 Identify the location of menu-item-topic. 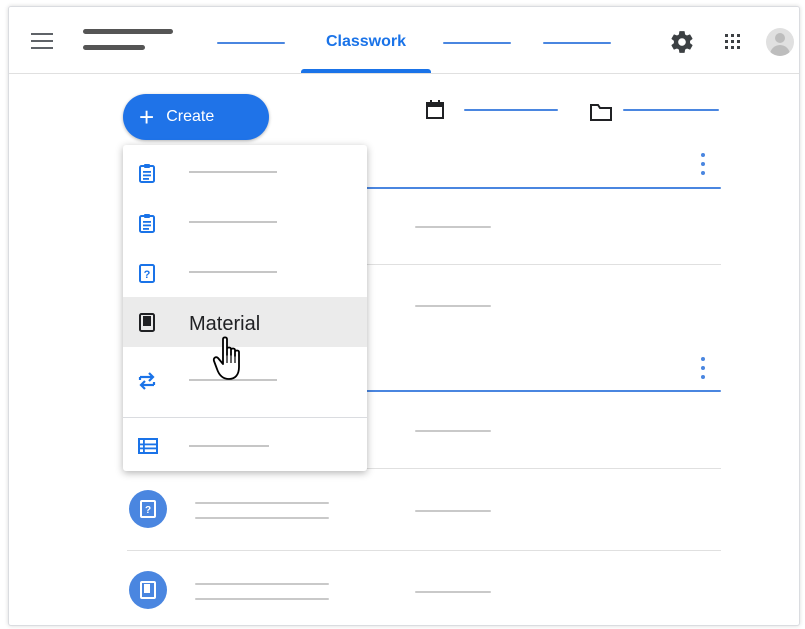
(245, 446).